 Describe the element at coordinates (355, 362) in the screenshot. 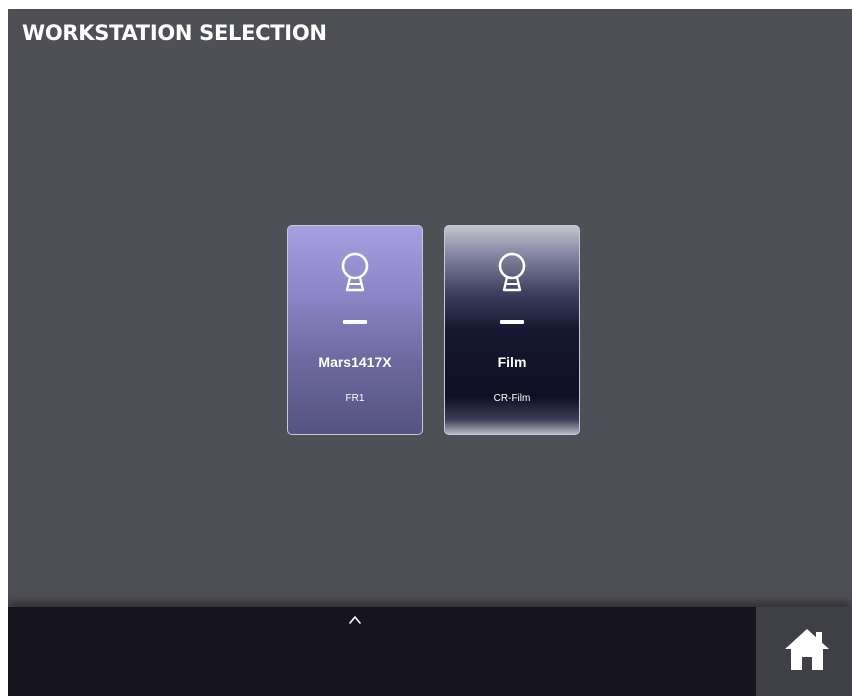

I see `workstation-name: Mars1417X` at that location.